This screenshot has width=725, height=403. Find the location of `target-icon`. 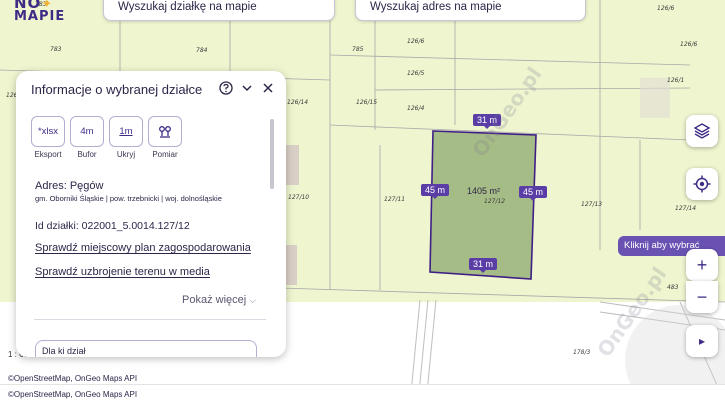

target-icon is located at coordinates (702, 184).